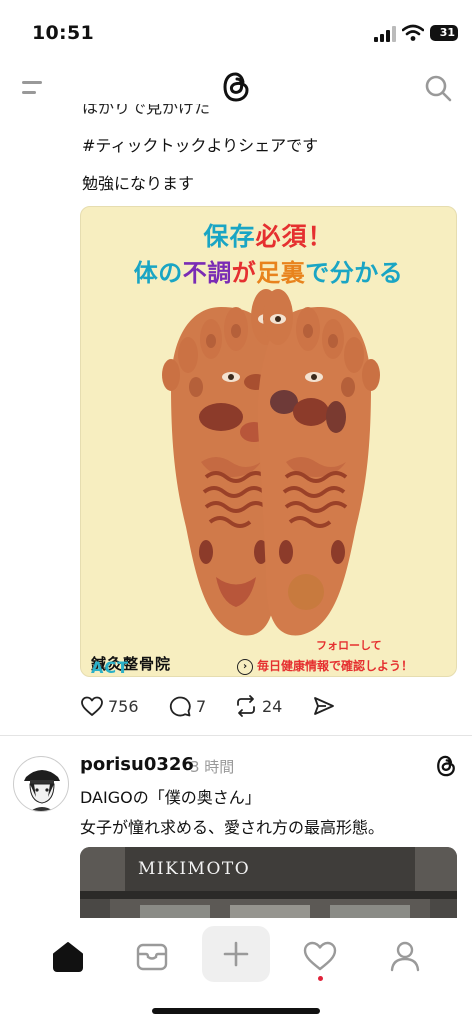 This screenshot has width=472, height=1024. What do you see at coordinates (137, 764) in the screenshot?
I see `post-username: porisu0326` at bounding box center [137, 764].